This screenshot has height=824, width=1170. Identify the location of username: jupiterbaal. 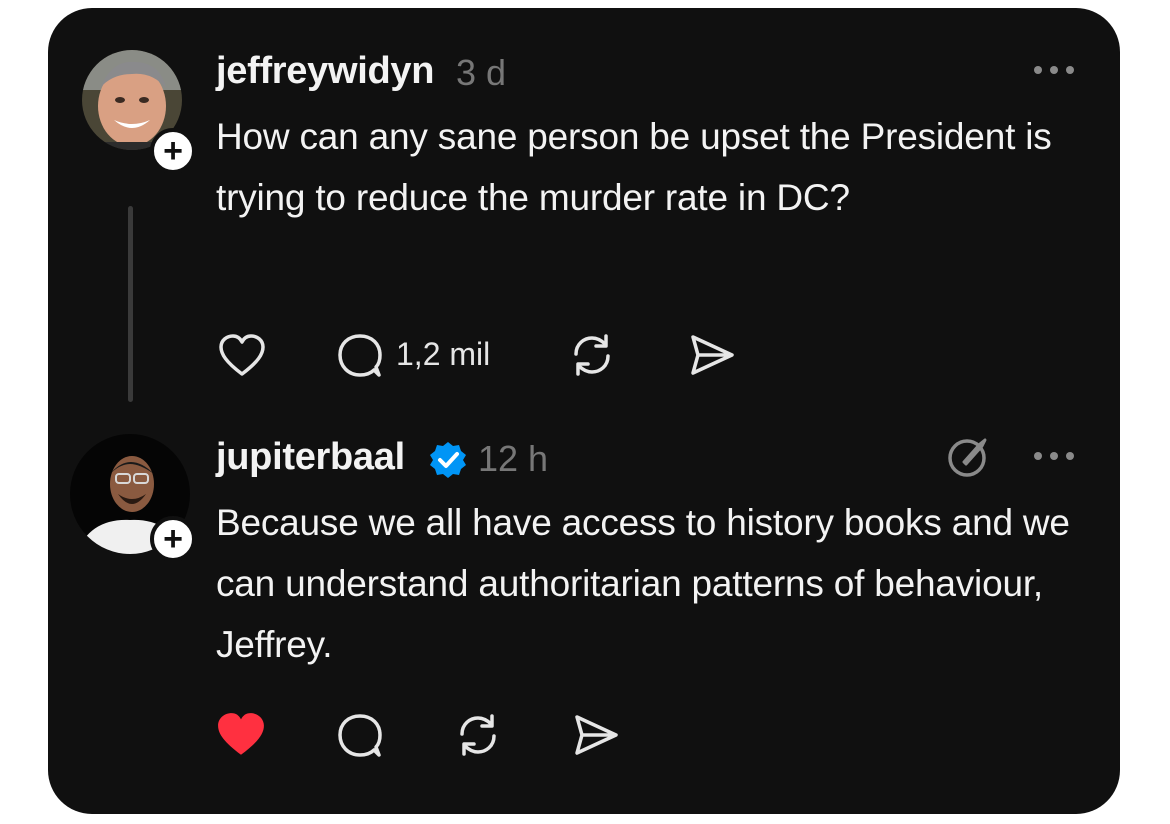
(310, 457).